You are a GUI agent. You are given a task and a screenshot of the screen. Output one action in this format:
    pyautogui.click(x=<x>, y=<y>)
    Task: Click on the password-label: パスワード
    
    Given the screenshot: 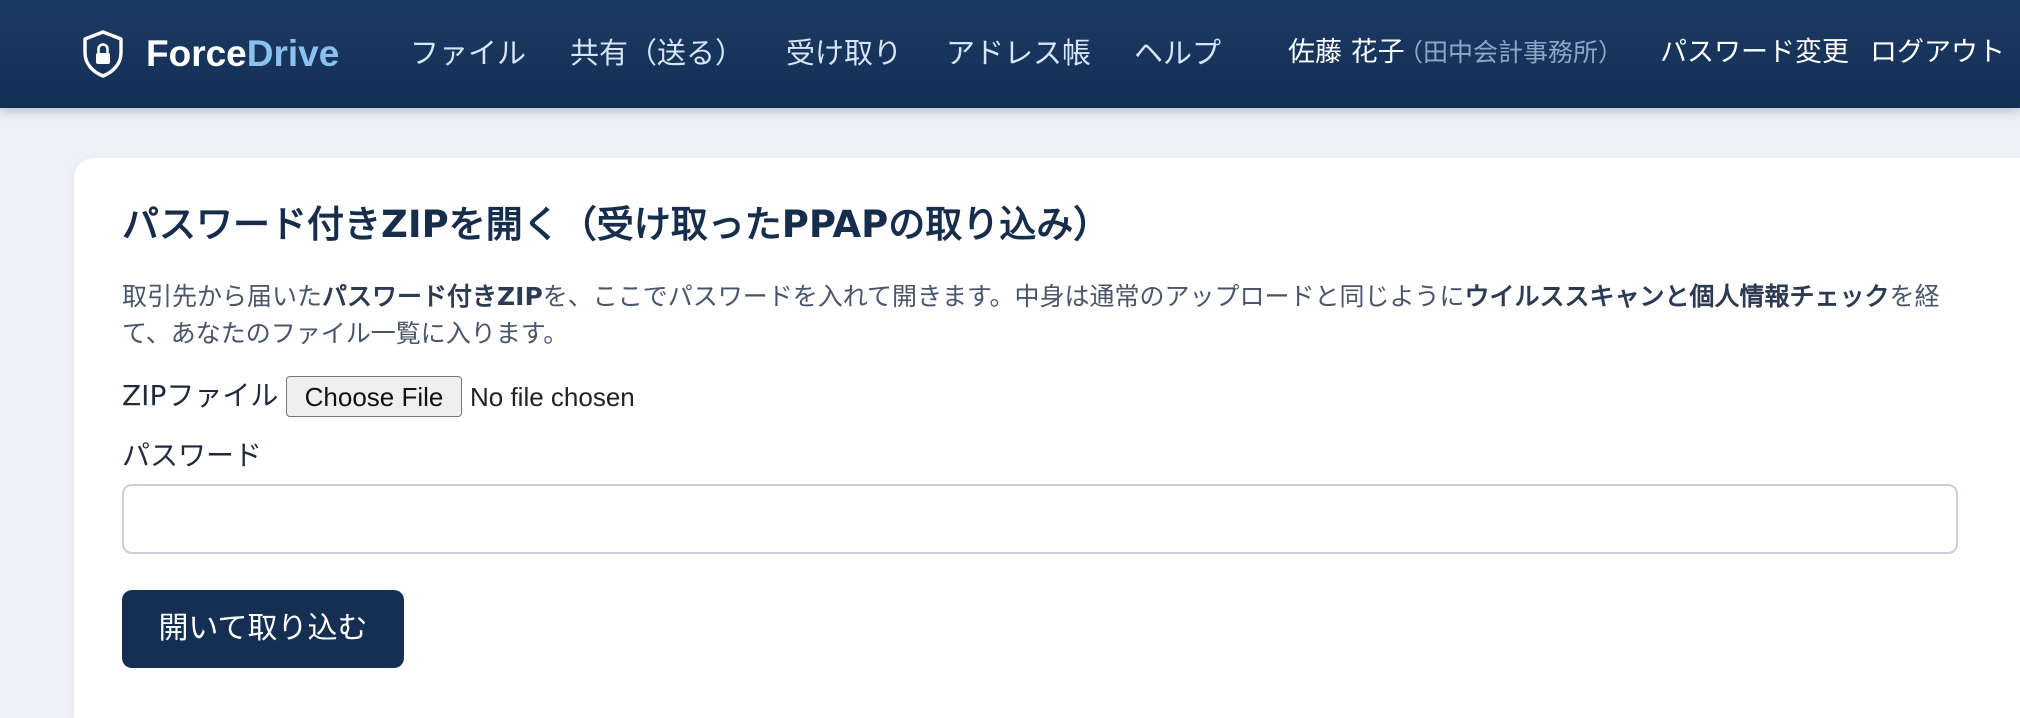 What is the action you would take?
    pyautogui.click(x=192, y=455)
    